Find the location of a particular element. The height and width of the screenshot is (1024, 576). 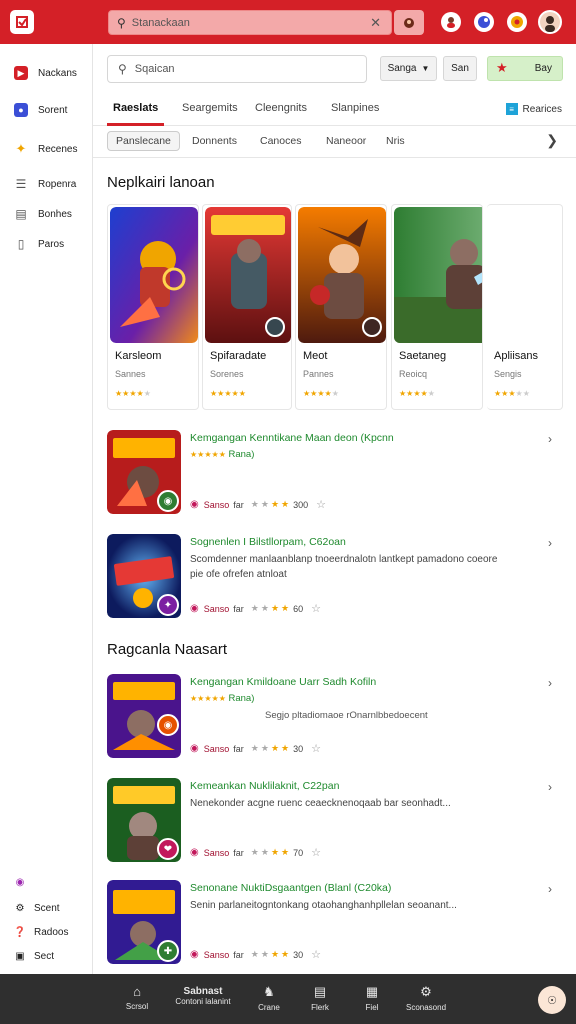

list-item-count: 70 is located at coordinates (298, 852).